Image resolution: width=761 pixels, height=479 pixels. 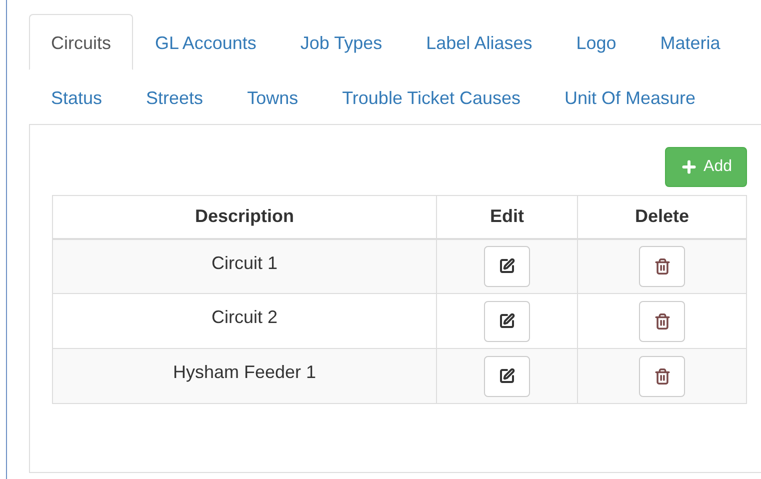 I want to click on tab: Circuits, so click(x=81, y=42).